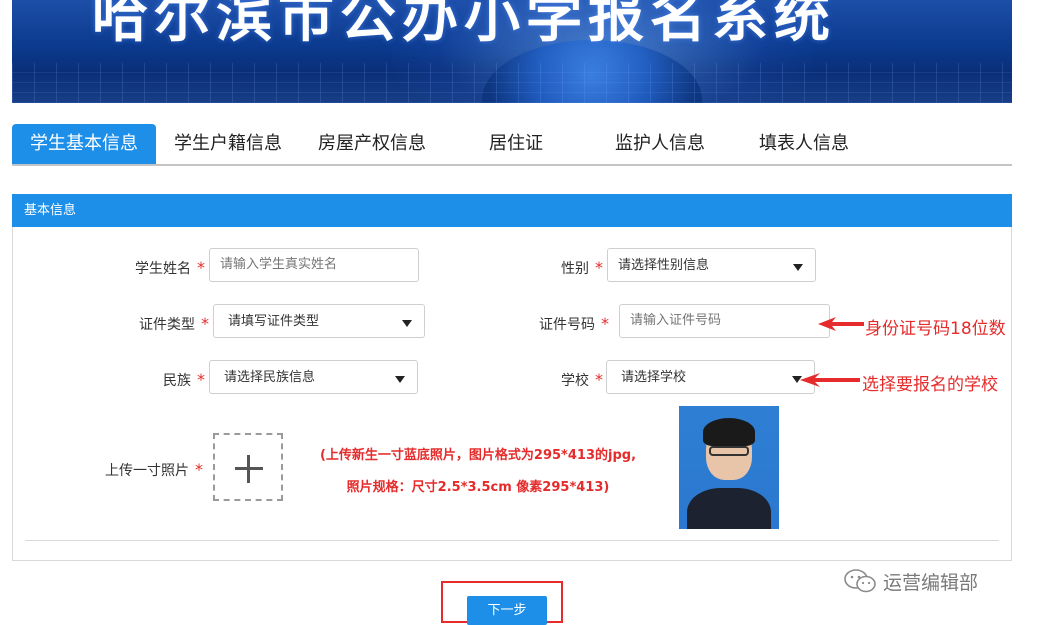 This screenshot has height=625, width=1037. I want to click on gender-select: 请选择性别信息, so click(711, 265).